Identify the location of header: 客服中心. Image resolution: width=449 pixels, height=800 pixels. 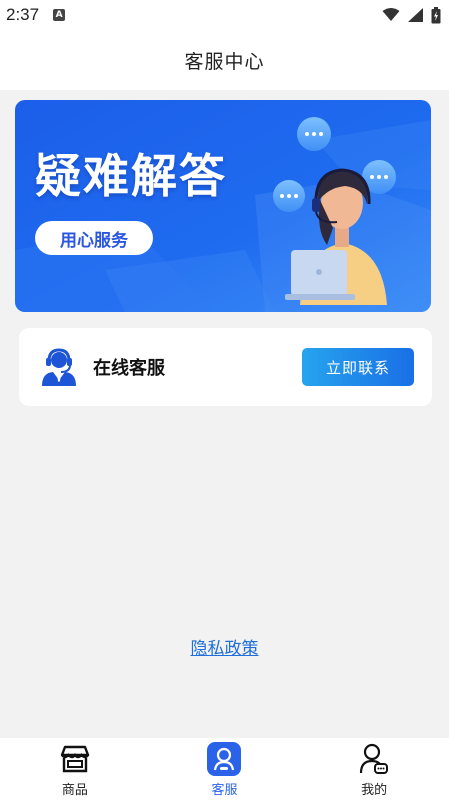
(224, 60).